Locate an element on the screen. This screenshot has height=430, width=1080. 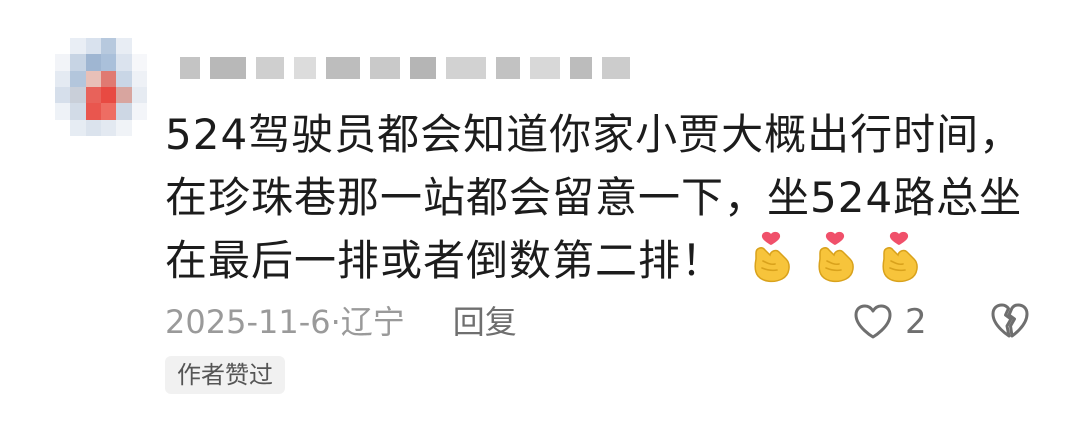
emoji-group is located at coordinates (835, 257).